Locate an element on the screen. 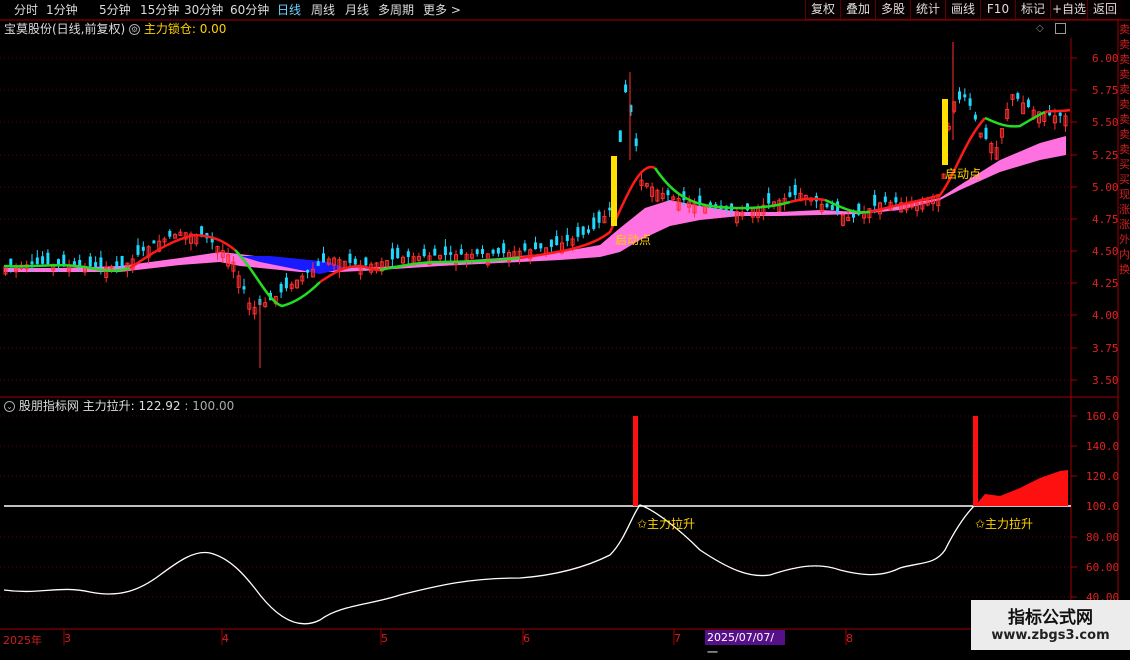  y-tick: 5.75 is located at coordinates (1105, 90).